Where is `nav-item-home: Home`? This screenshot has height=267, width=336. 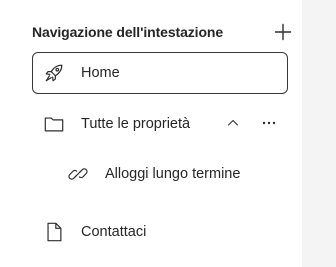 nav-item-home: Home is located at coordinates (160, 73).